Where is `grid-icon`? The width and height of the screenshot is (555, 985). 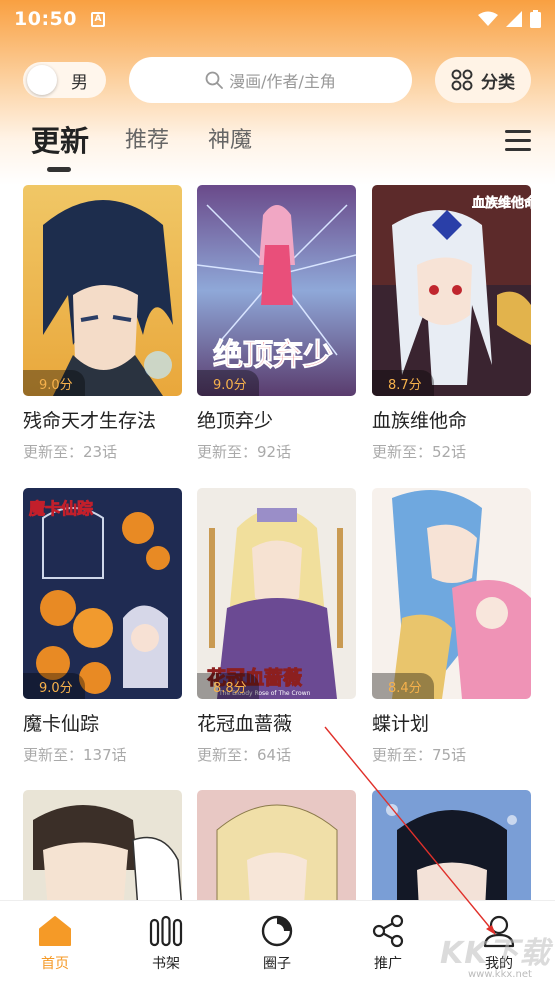
grid-icon is located at coordinates (462, 80).